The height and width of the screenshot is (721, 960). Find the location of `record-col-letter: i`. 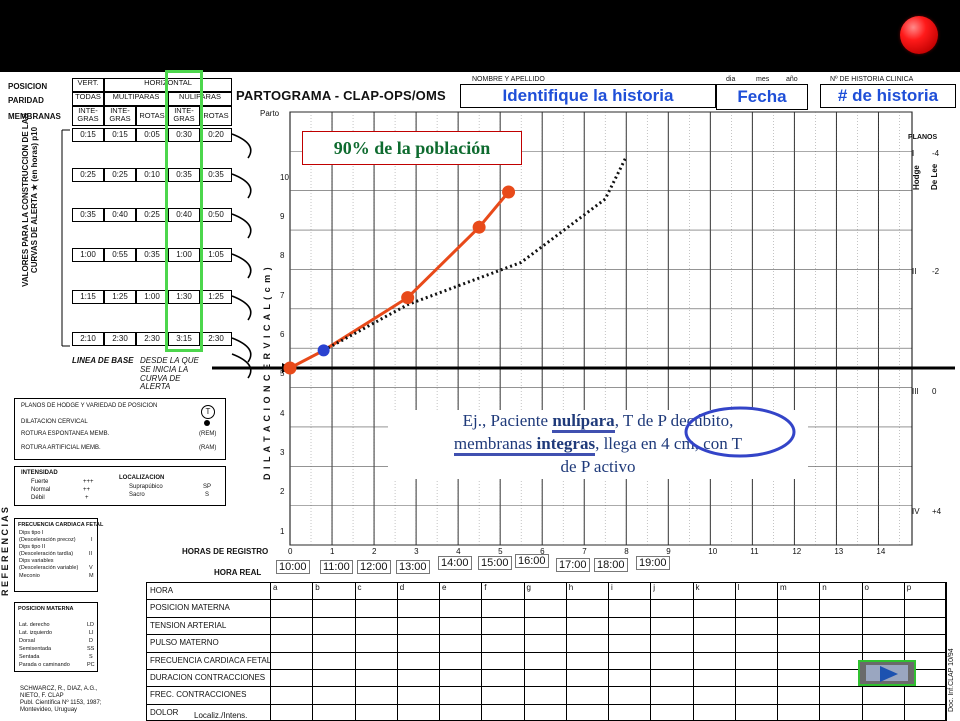

record-col-letter: i is located at coordinates (612, 587).